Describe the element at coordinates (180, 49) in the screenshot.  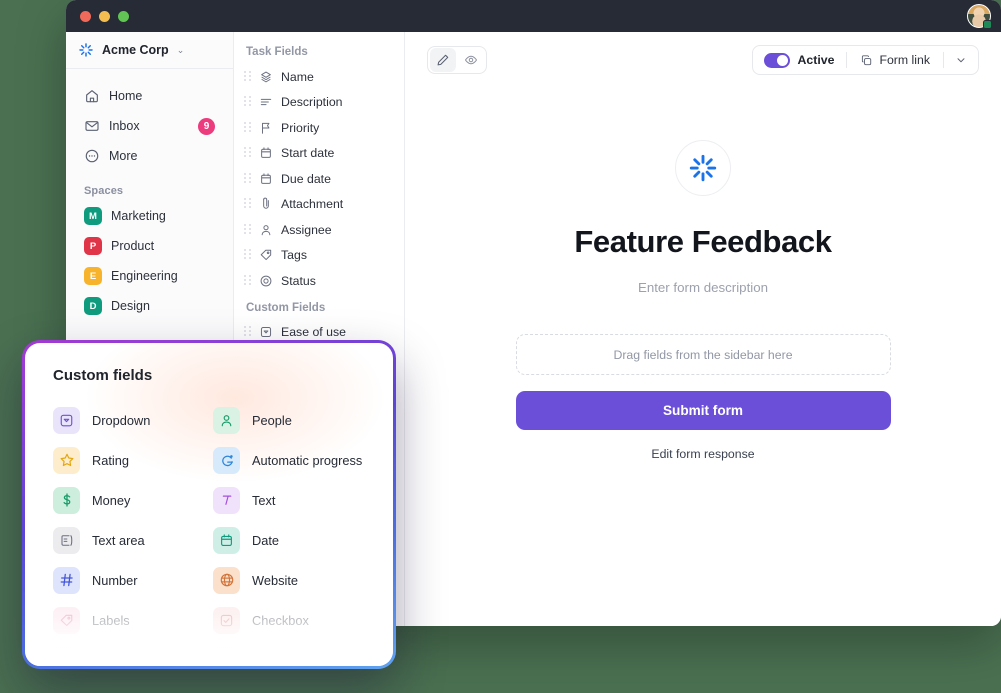
I see `chevron-down-icon: ⌄` at that location.